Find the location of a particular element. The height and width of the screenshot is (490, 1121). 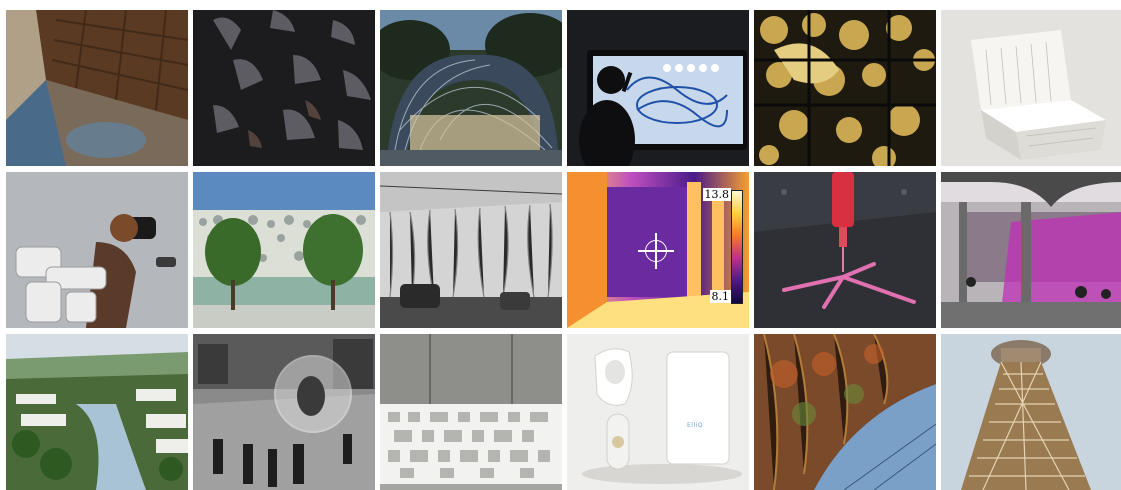

brass-instruments-wall-photo is located at coordinates (845, 88).